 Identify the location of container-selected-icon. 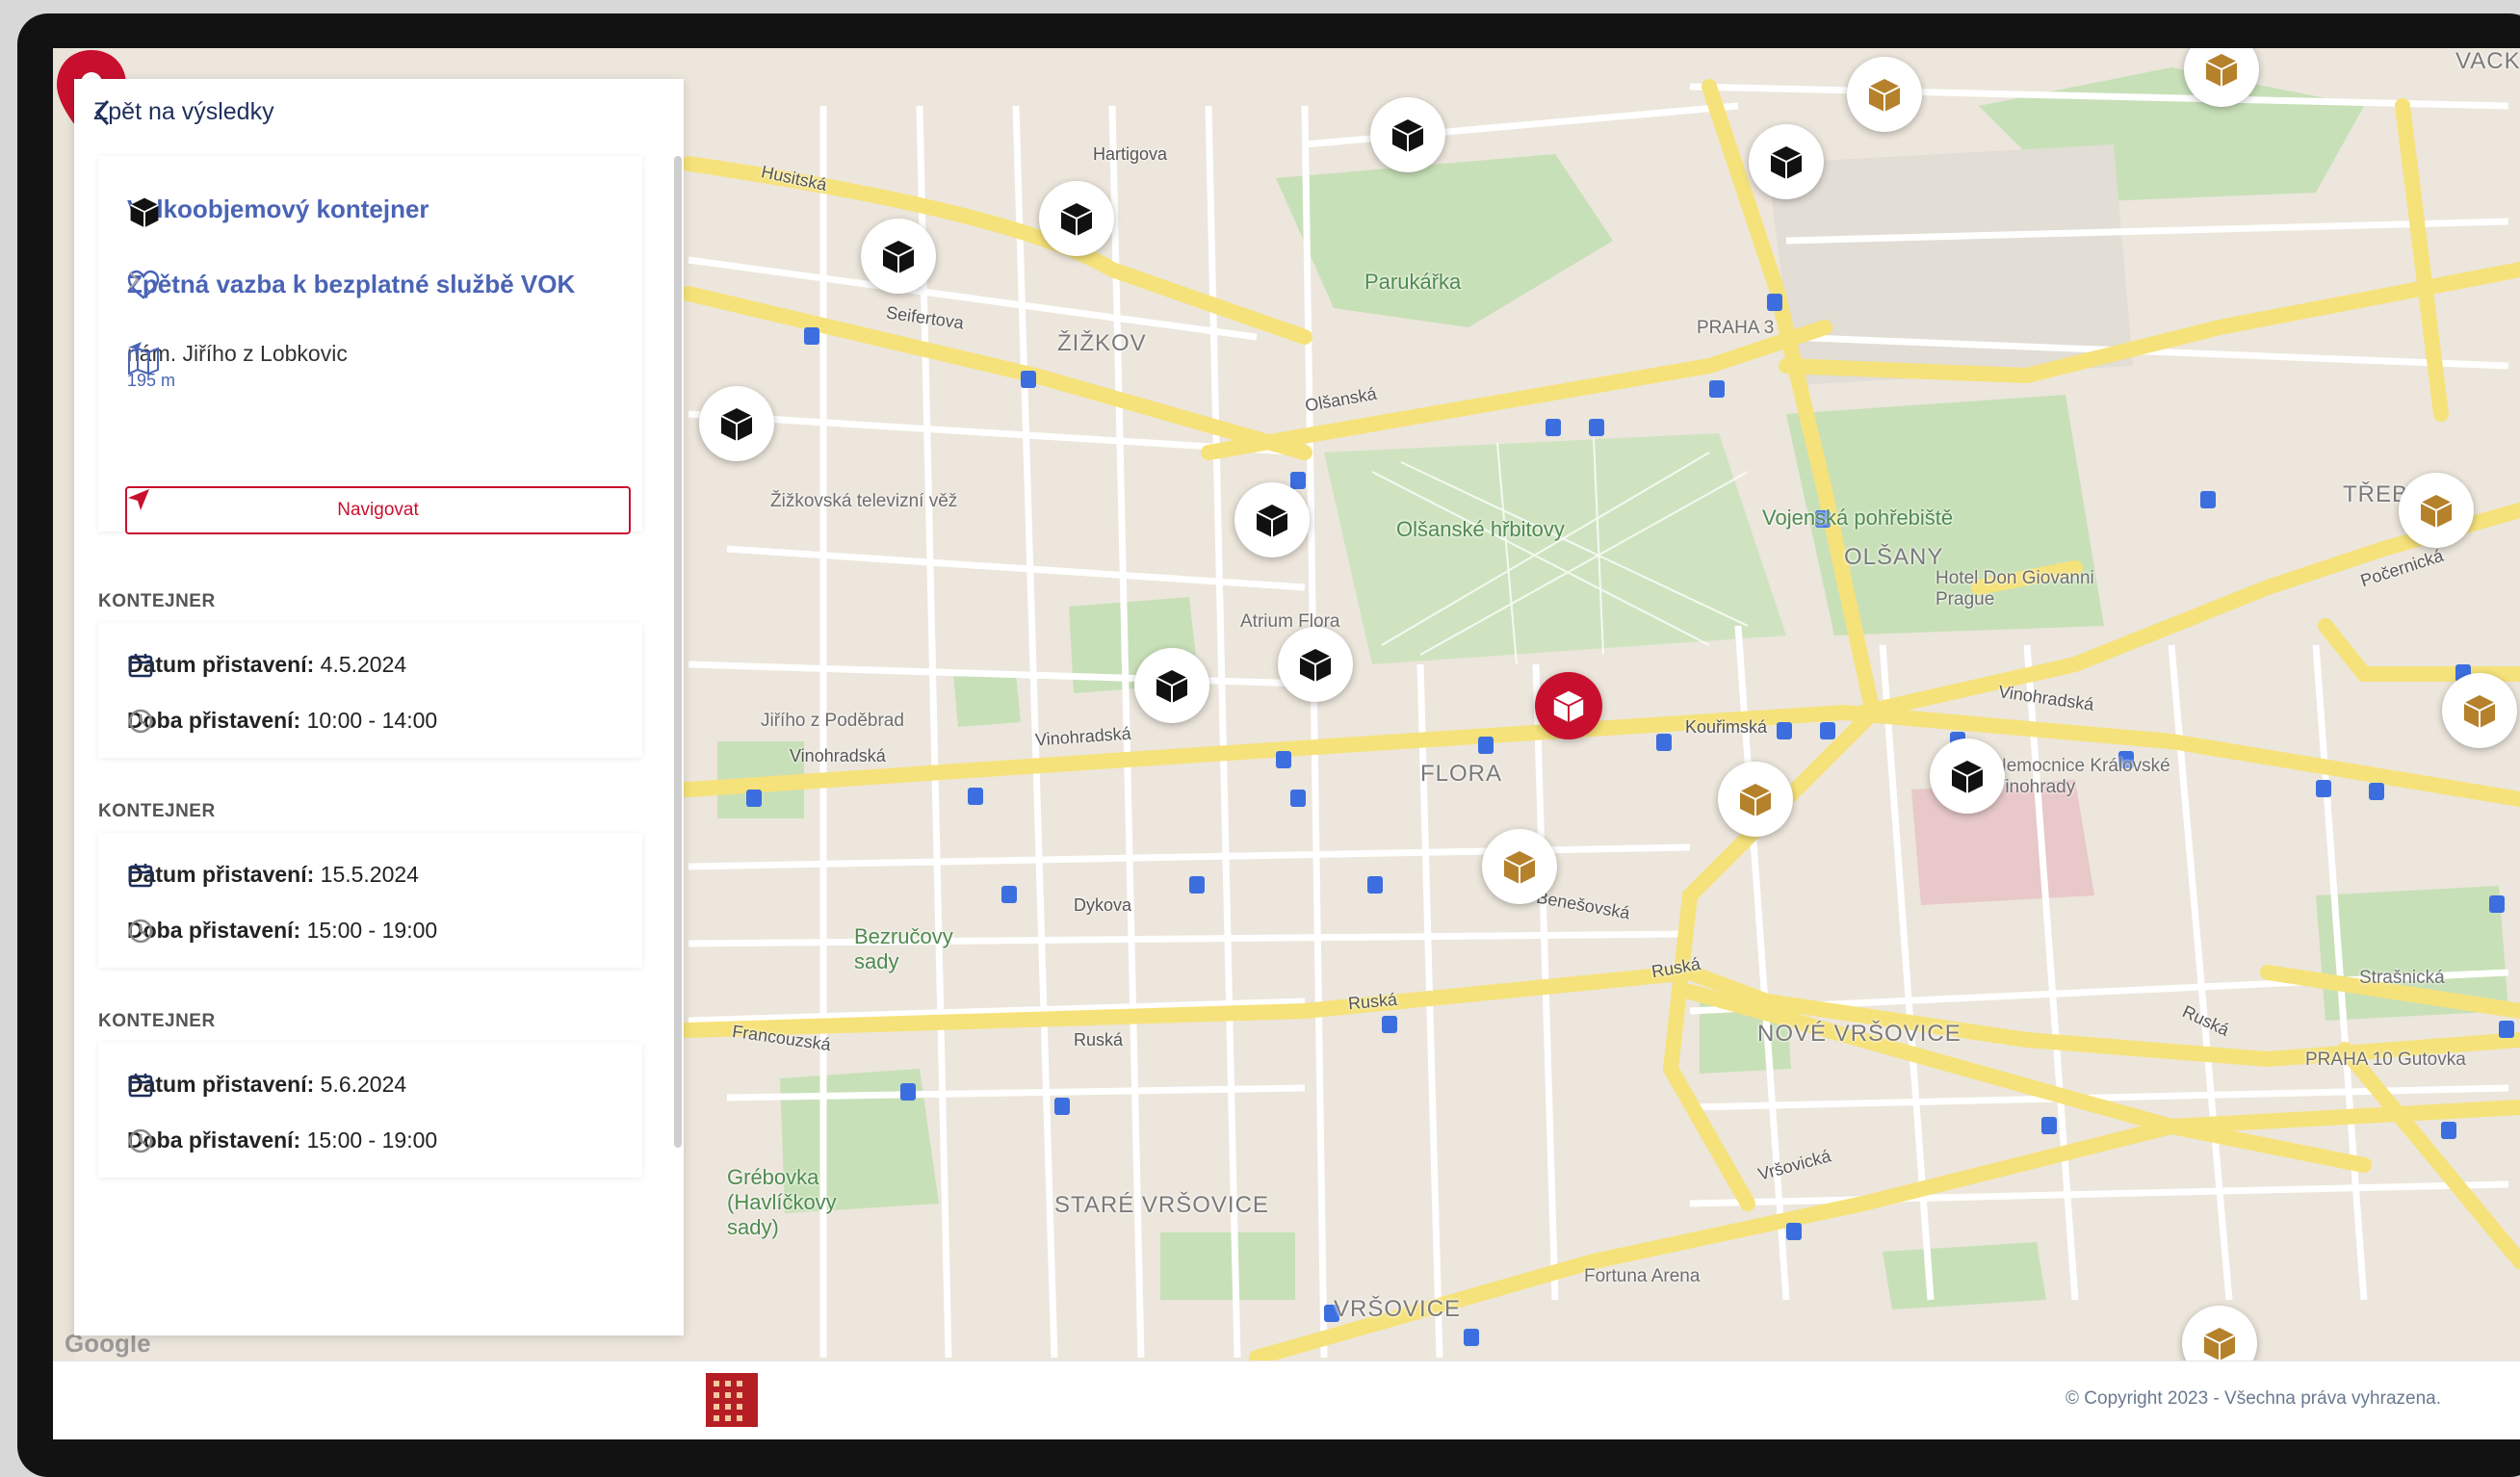
(1569, 706).